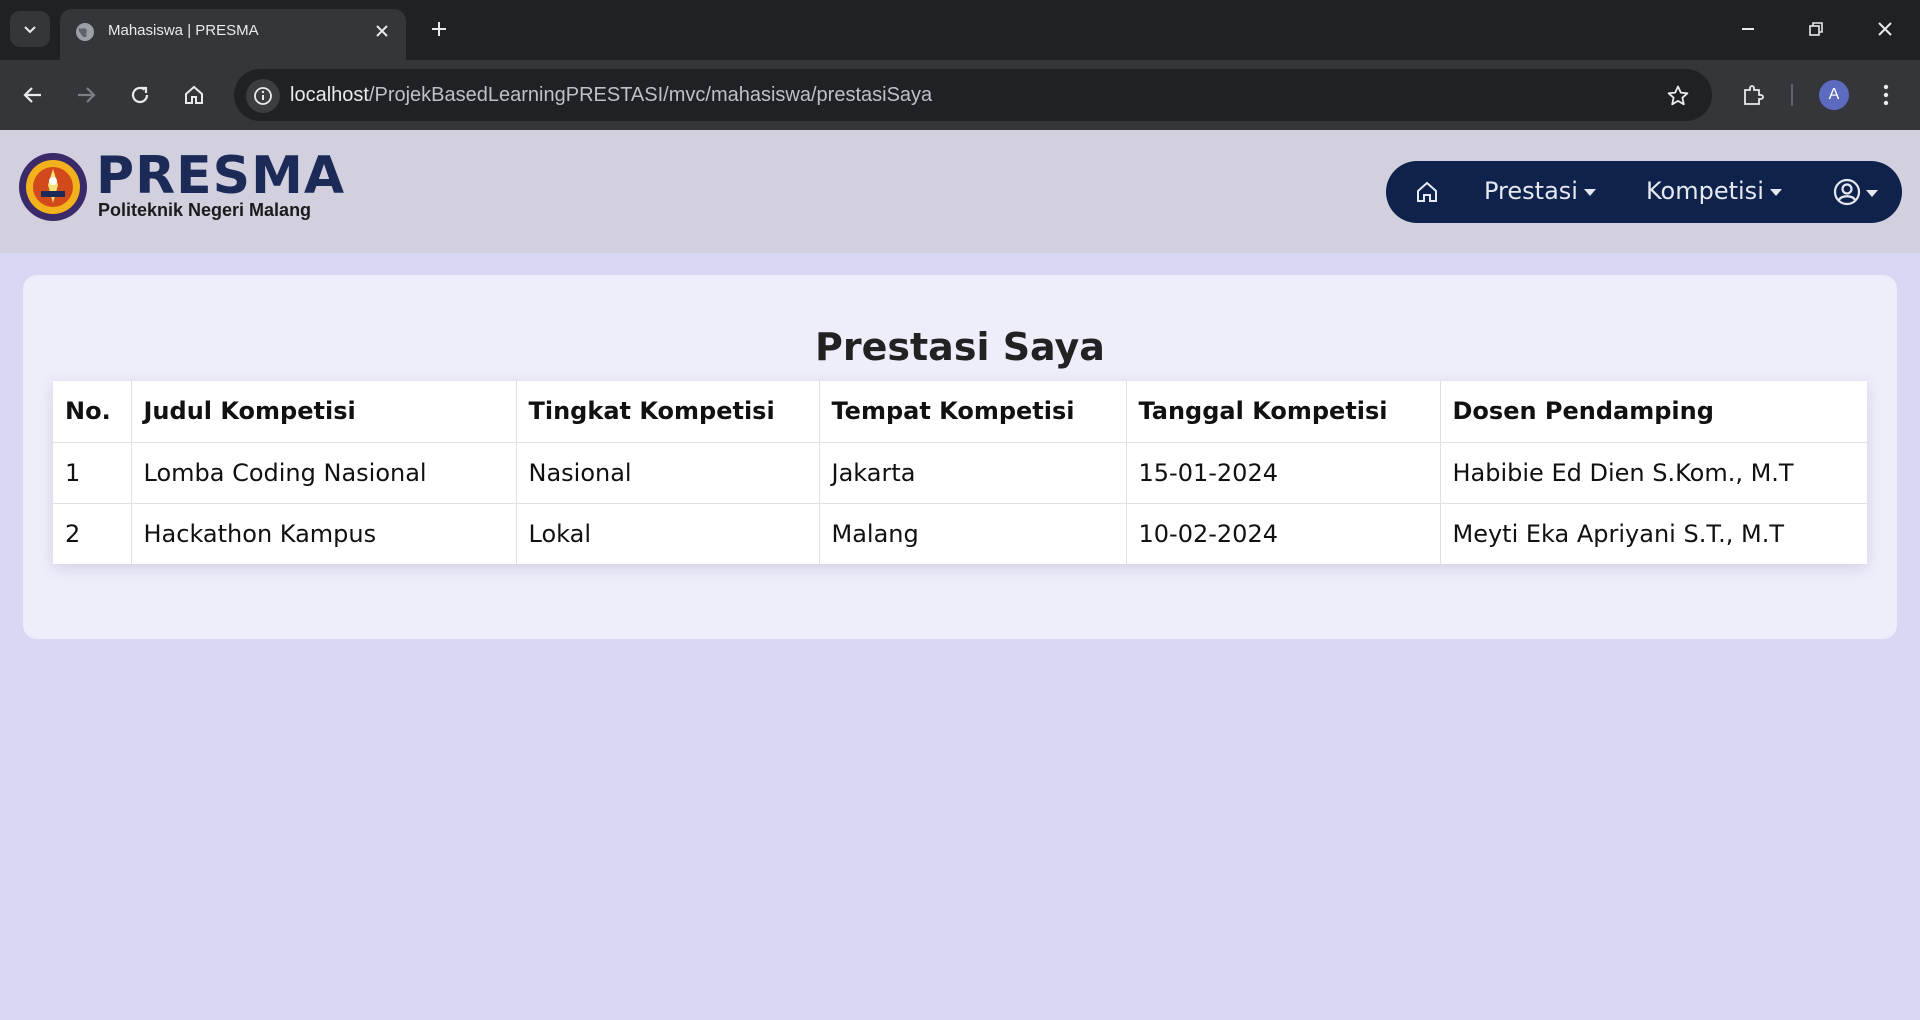 The image size is (1920, 1020). What do you see at coordinates (205, 210) in the screenshot?
I see `brand-subtitle: Politeknik Negeri Malang` at bounding box center [205, 210].